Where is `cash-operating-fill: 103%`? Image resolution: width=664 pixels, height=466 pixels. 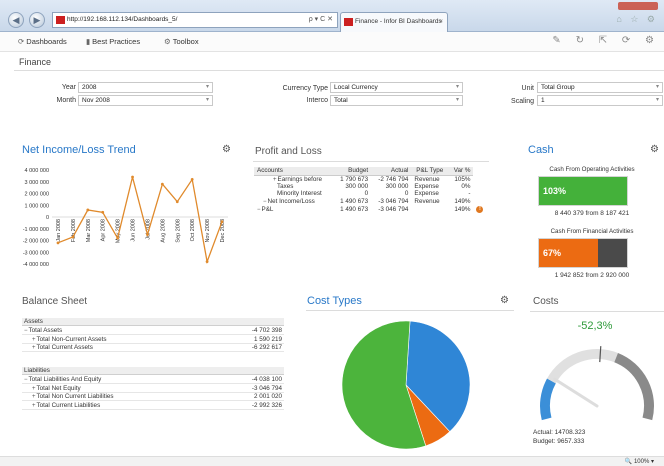
cash-operating-fill: 103% is located at coordinates (583, 191).